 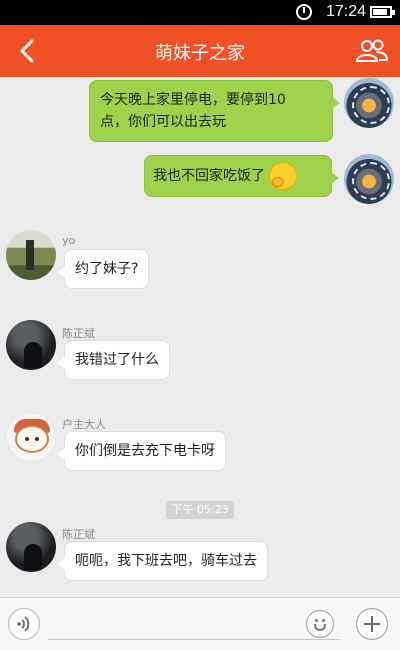 I want to click on chat-title: 萌妹子之家, so click(x=200, y=53).